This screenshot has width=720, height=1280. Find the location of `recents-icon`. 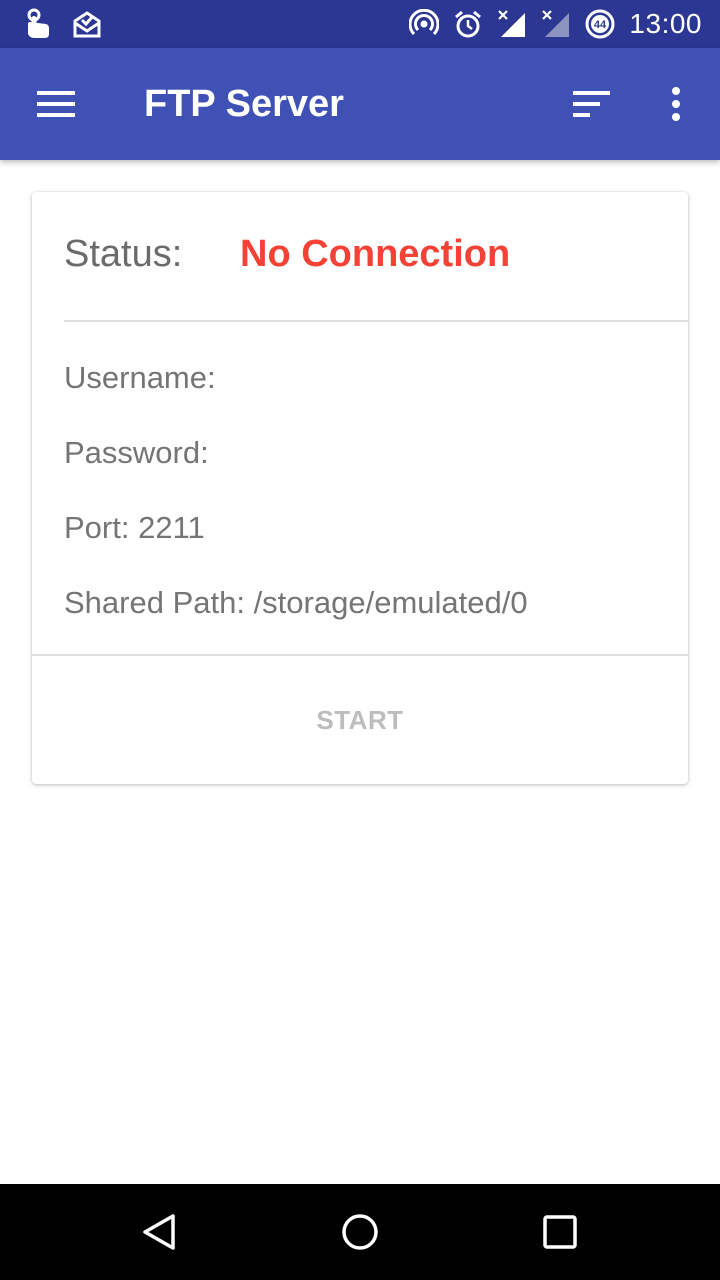

recents-icon is located at coordinates (560, 1232).